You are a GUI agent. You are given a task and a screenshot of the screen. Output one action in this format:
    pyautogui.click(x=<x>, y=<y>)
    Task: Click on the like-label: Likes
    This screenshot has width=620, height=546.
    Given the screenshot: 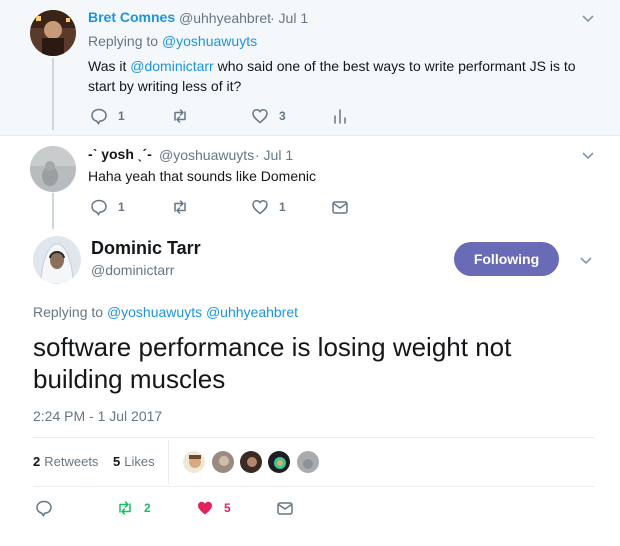 What is the action you would take?
    pyautogui.click(x=139, y=461)
    